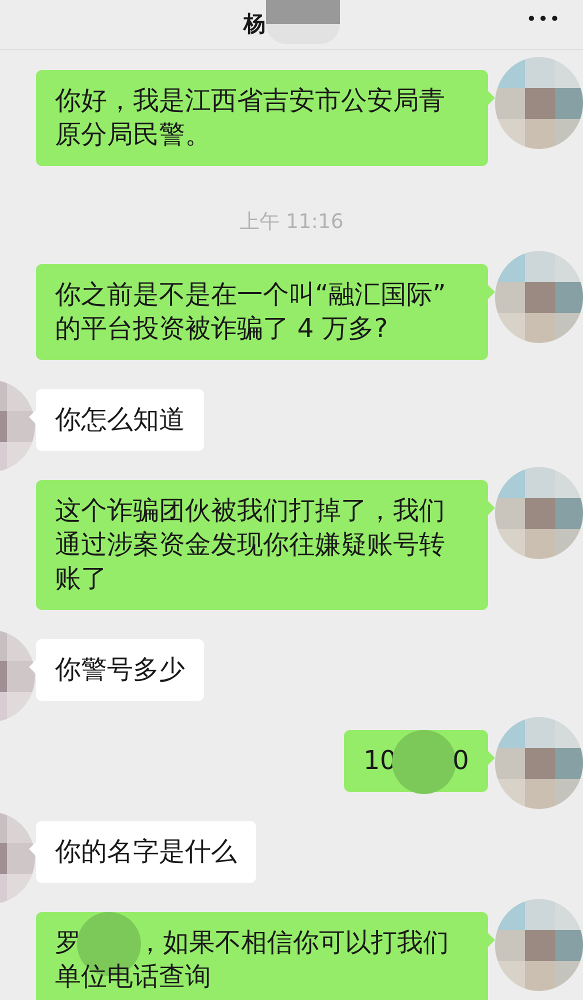  I want to click on message-text: 通过涉案资金发现你往嫌疑账号转, so click(250, 545).